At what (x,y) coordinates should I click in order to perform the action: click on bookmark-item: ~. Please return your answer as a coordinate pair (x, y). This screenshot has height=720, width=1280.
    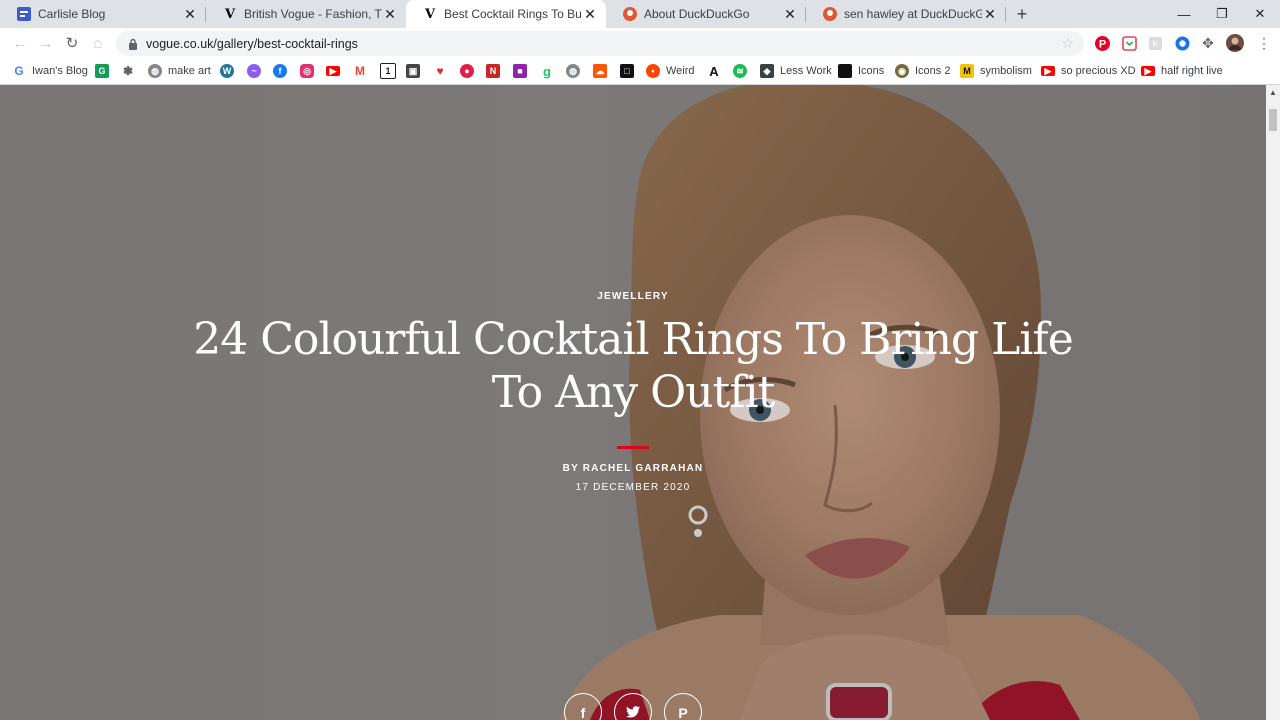
    Looking at the image, I should click on (254, 71).